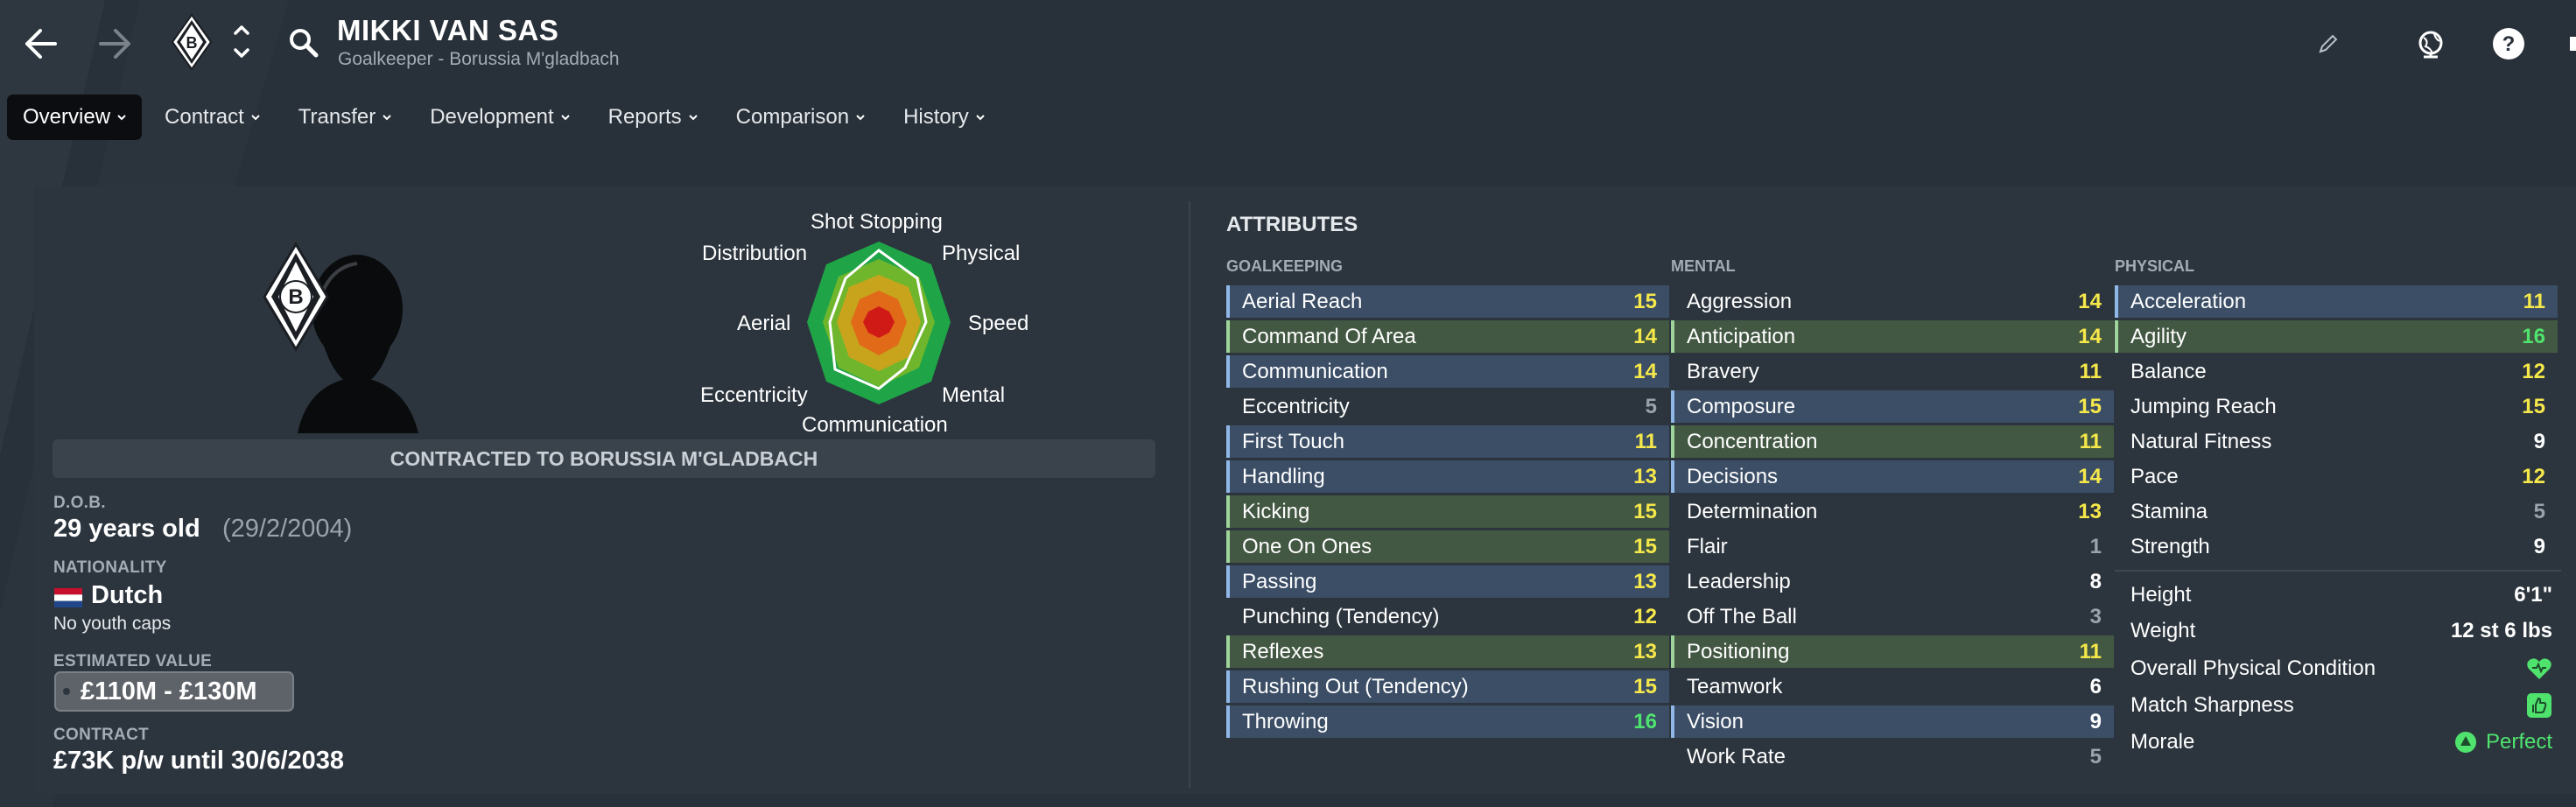  Describe the element at coordinates (2188, 301) in the screenshot. I see `attribute-name: Acceleration` at that location.